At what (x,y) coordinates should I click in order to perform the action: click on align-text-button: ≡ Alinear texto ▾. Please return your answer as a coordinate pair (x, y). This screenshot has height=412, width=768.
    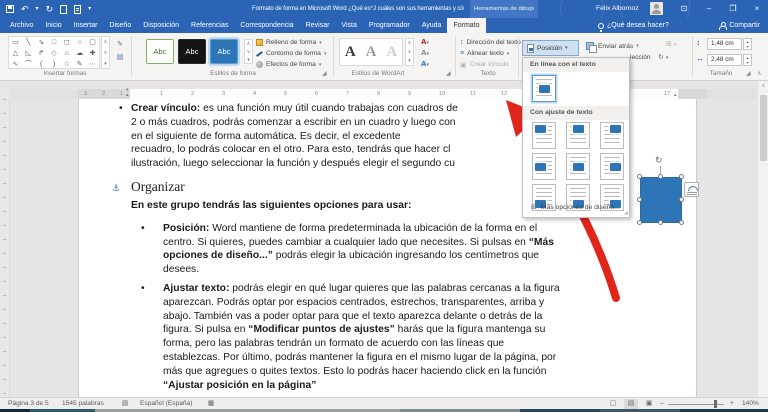
    Looking at the image, I should click on (484, 53).